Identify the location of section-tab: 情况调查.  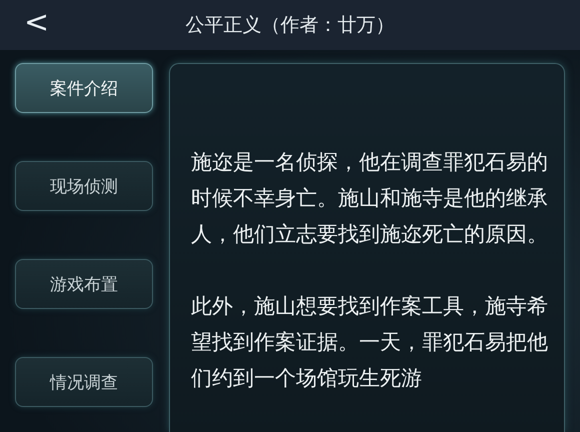
(84, 382).